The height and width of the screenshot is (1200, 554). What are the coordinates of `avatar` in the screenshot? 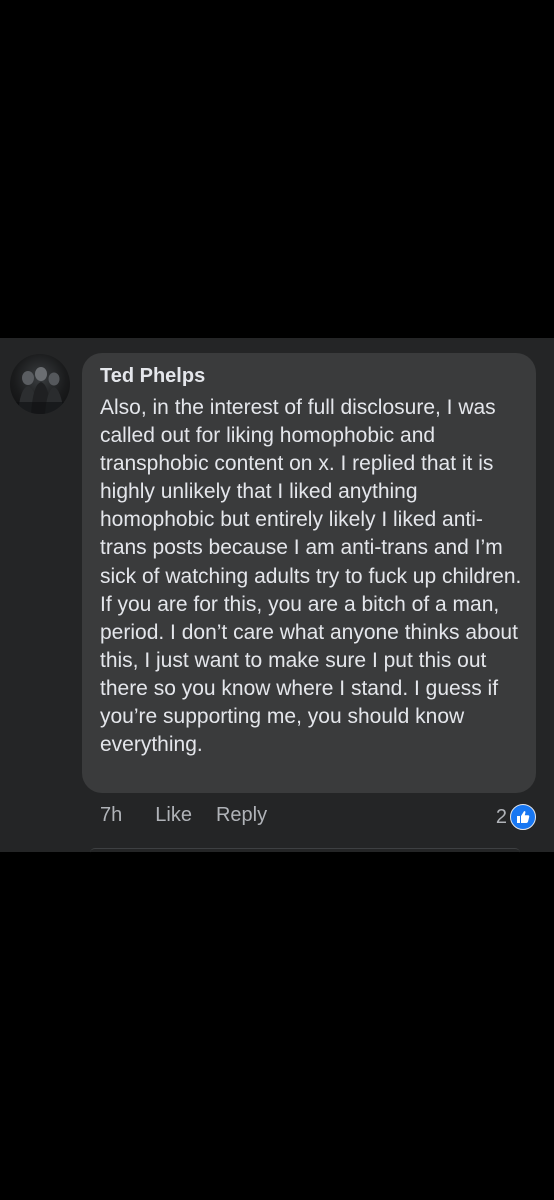 It's located at (40, 384).